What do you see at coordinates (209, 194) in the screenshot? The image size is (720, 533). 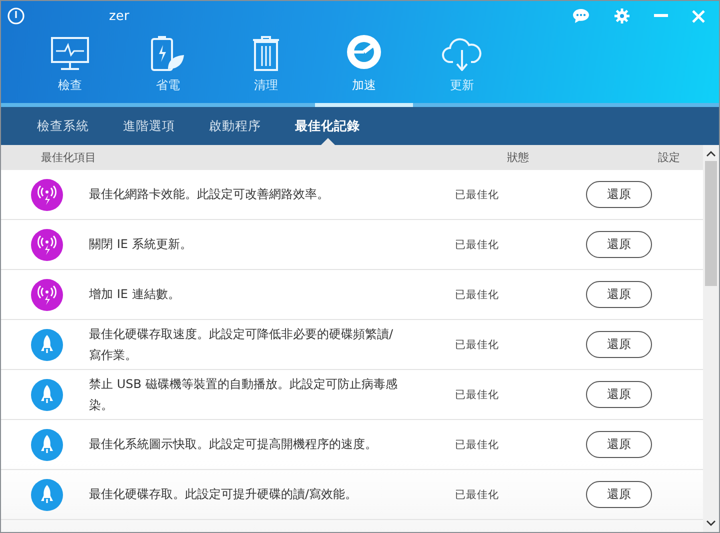 I see `optimization-item-text: 最佳化網路卡效能。此設定可改善網路效率。` at bounding box center [209, 194].